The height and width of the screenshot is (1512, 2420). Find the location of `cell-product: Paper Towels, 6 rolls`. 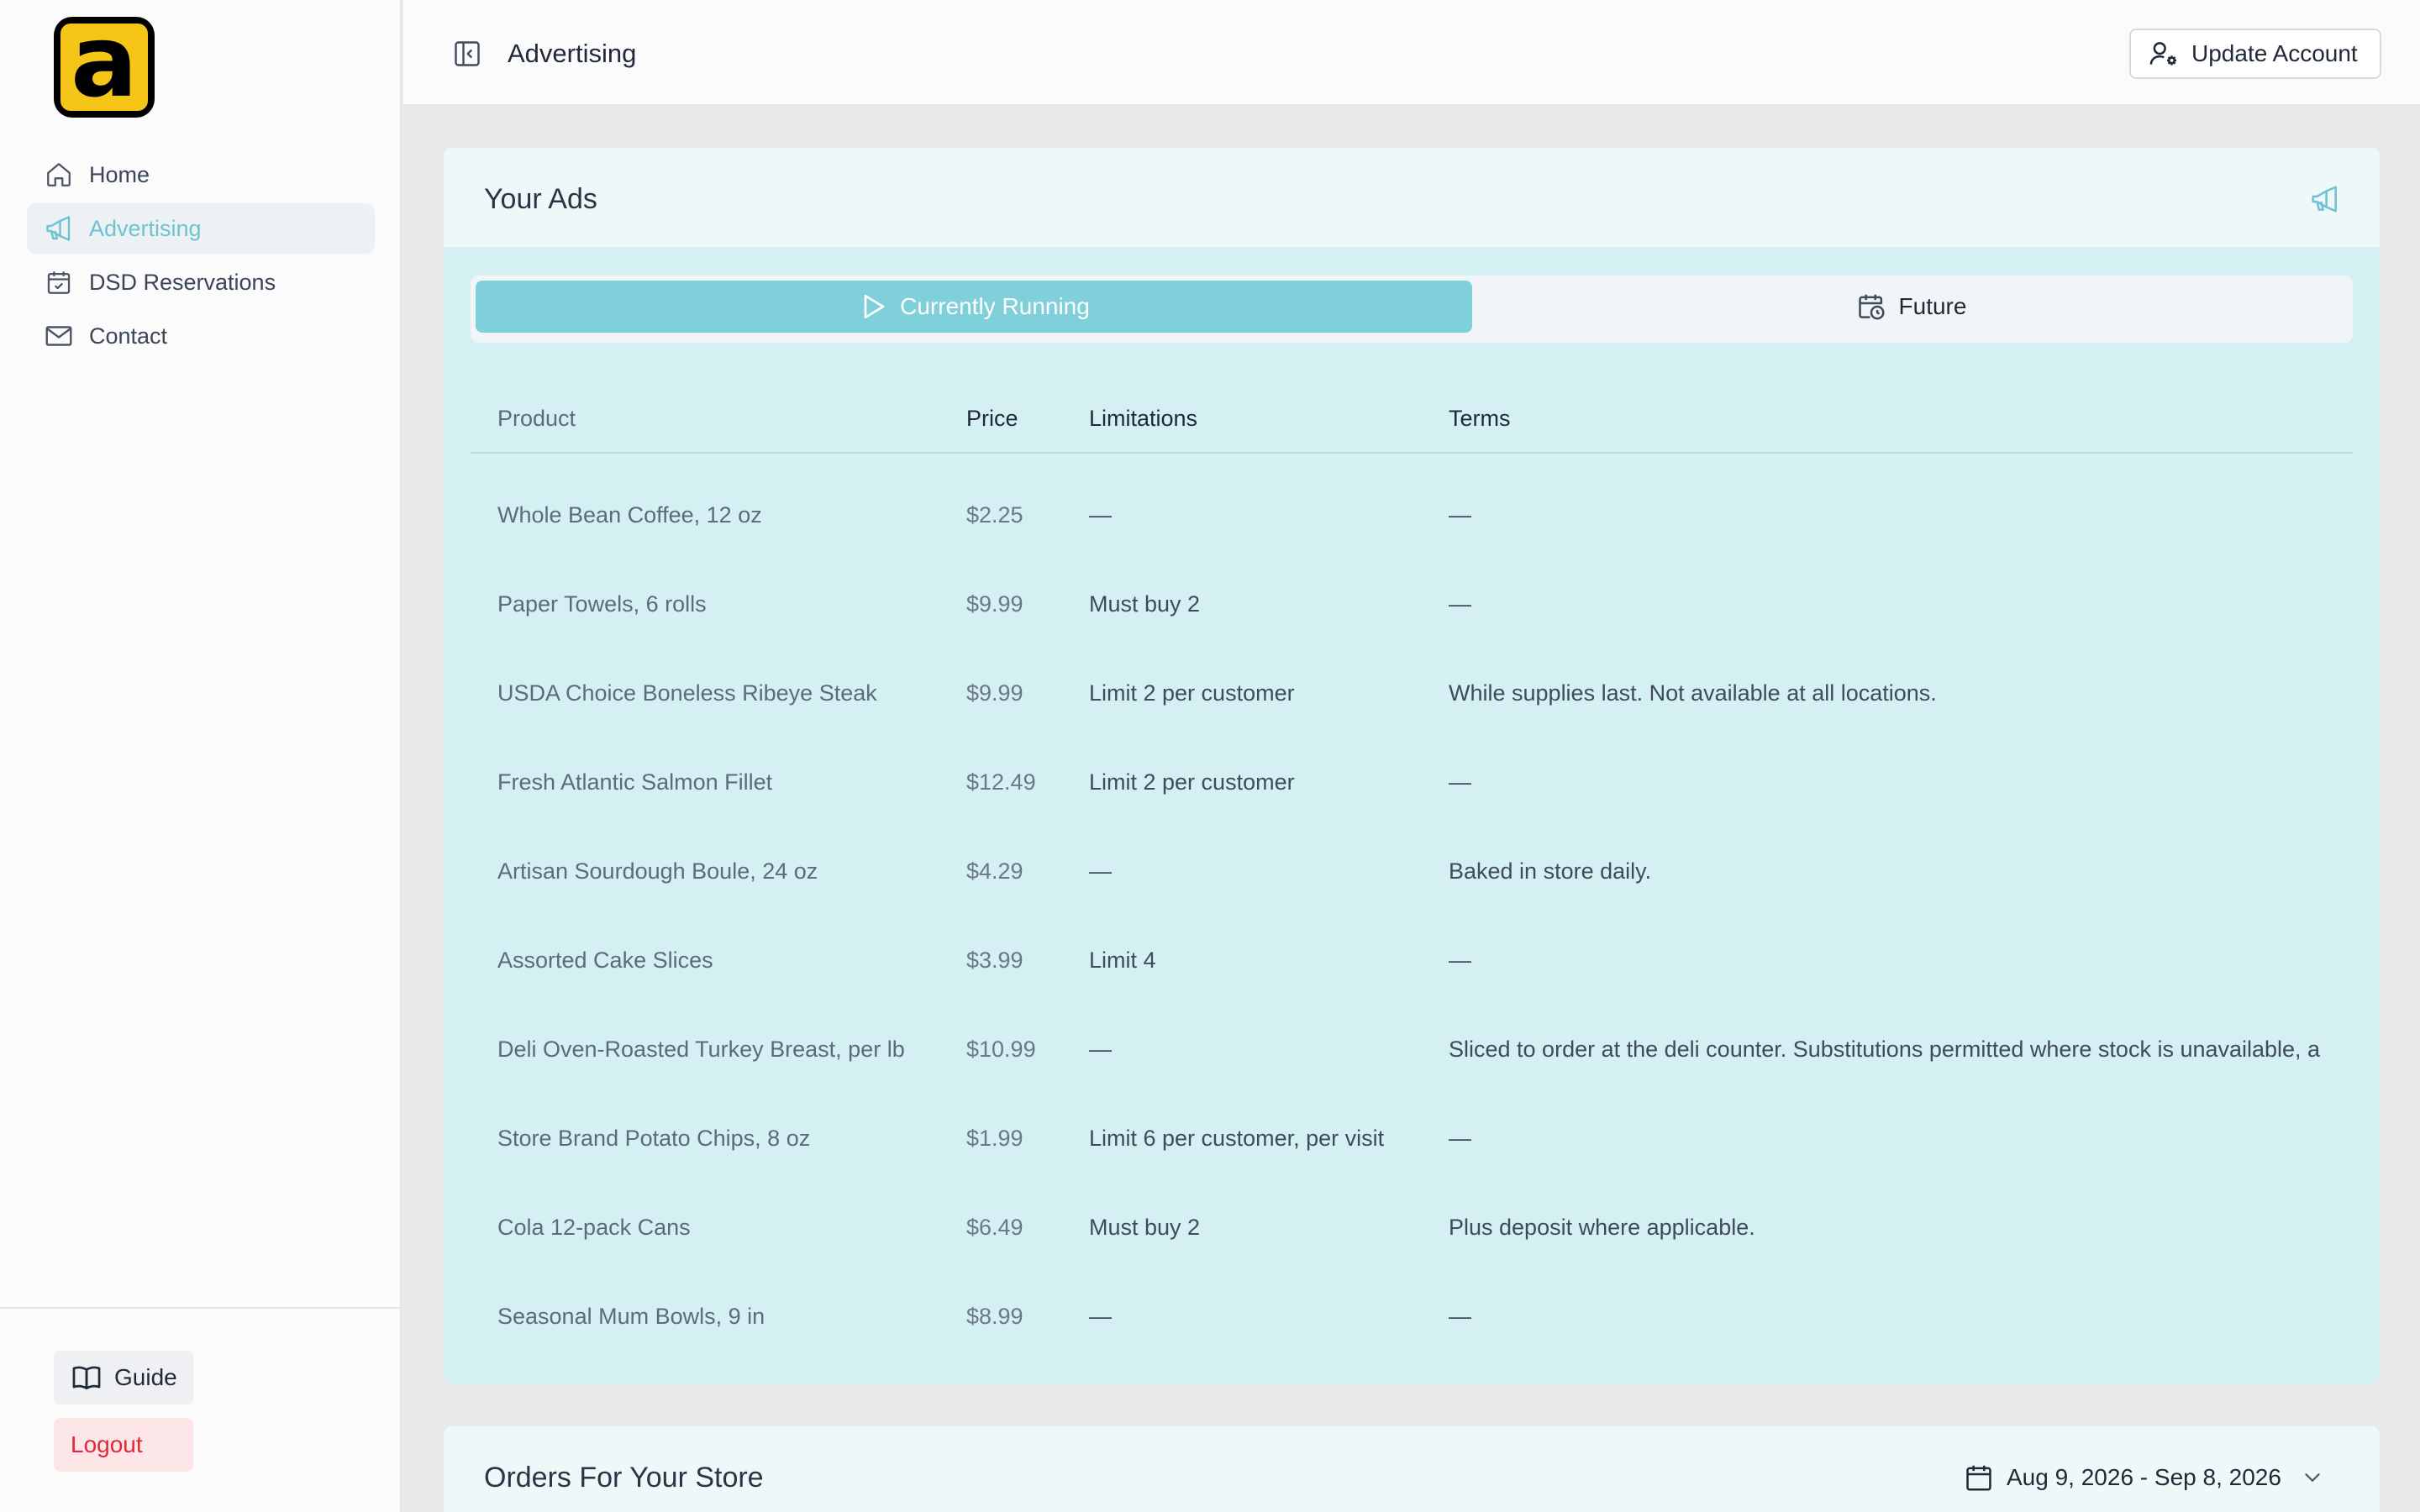

cell-product: Paper Towels, 6 rolls is located at coordinates (602, 604).